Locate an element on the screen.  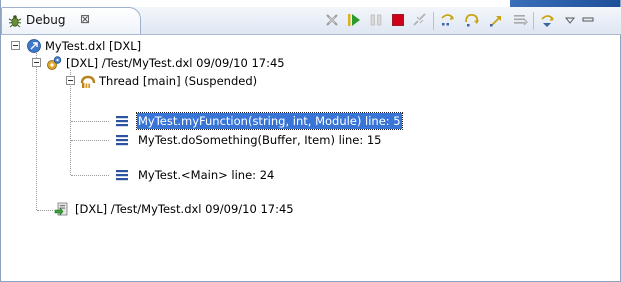
stack-frame-label: MyTest.<Main> line: 24 is located at coordinates (206, 175).